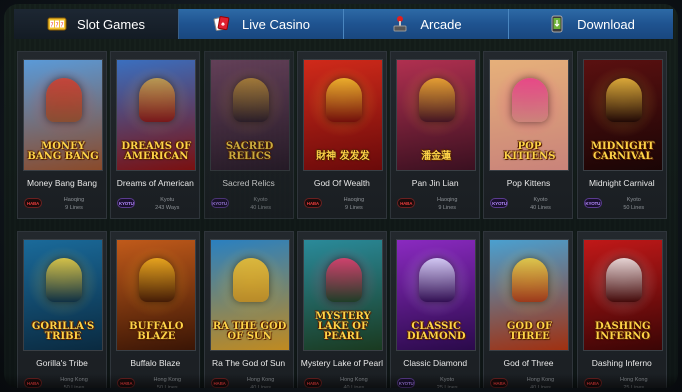 This screenshot has width=682, height=392. I want to click on game-card: 財神 发发发 God Of Wealth HABA Haoqing 9 Lines, so click(341, 135).